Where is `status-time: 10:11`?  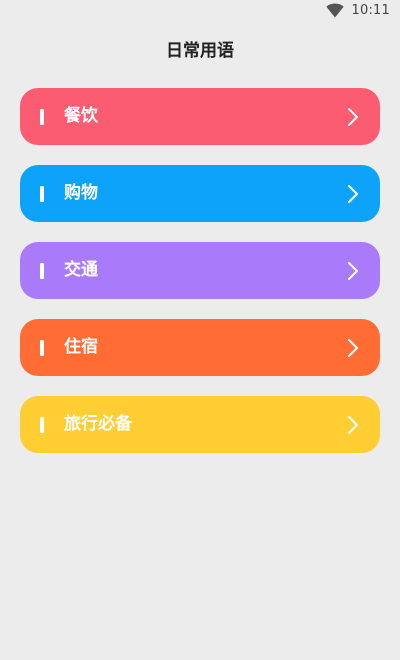
status-time: 10:11 is located at coordinates (370, 10).